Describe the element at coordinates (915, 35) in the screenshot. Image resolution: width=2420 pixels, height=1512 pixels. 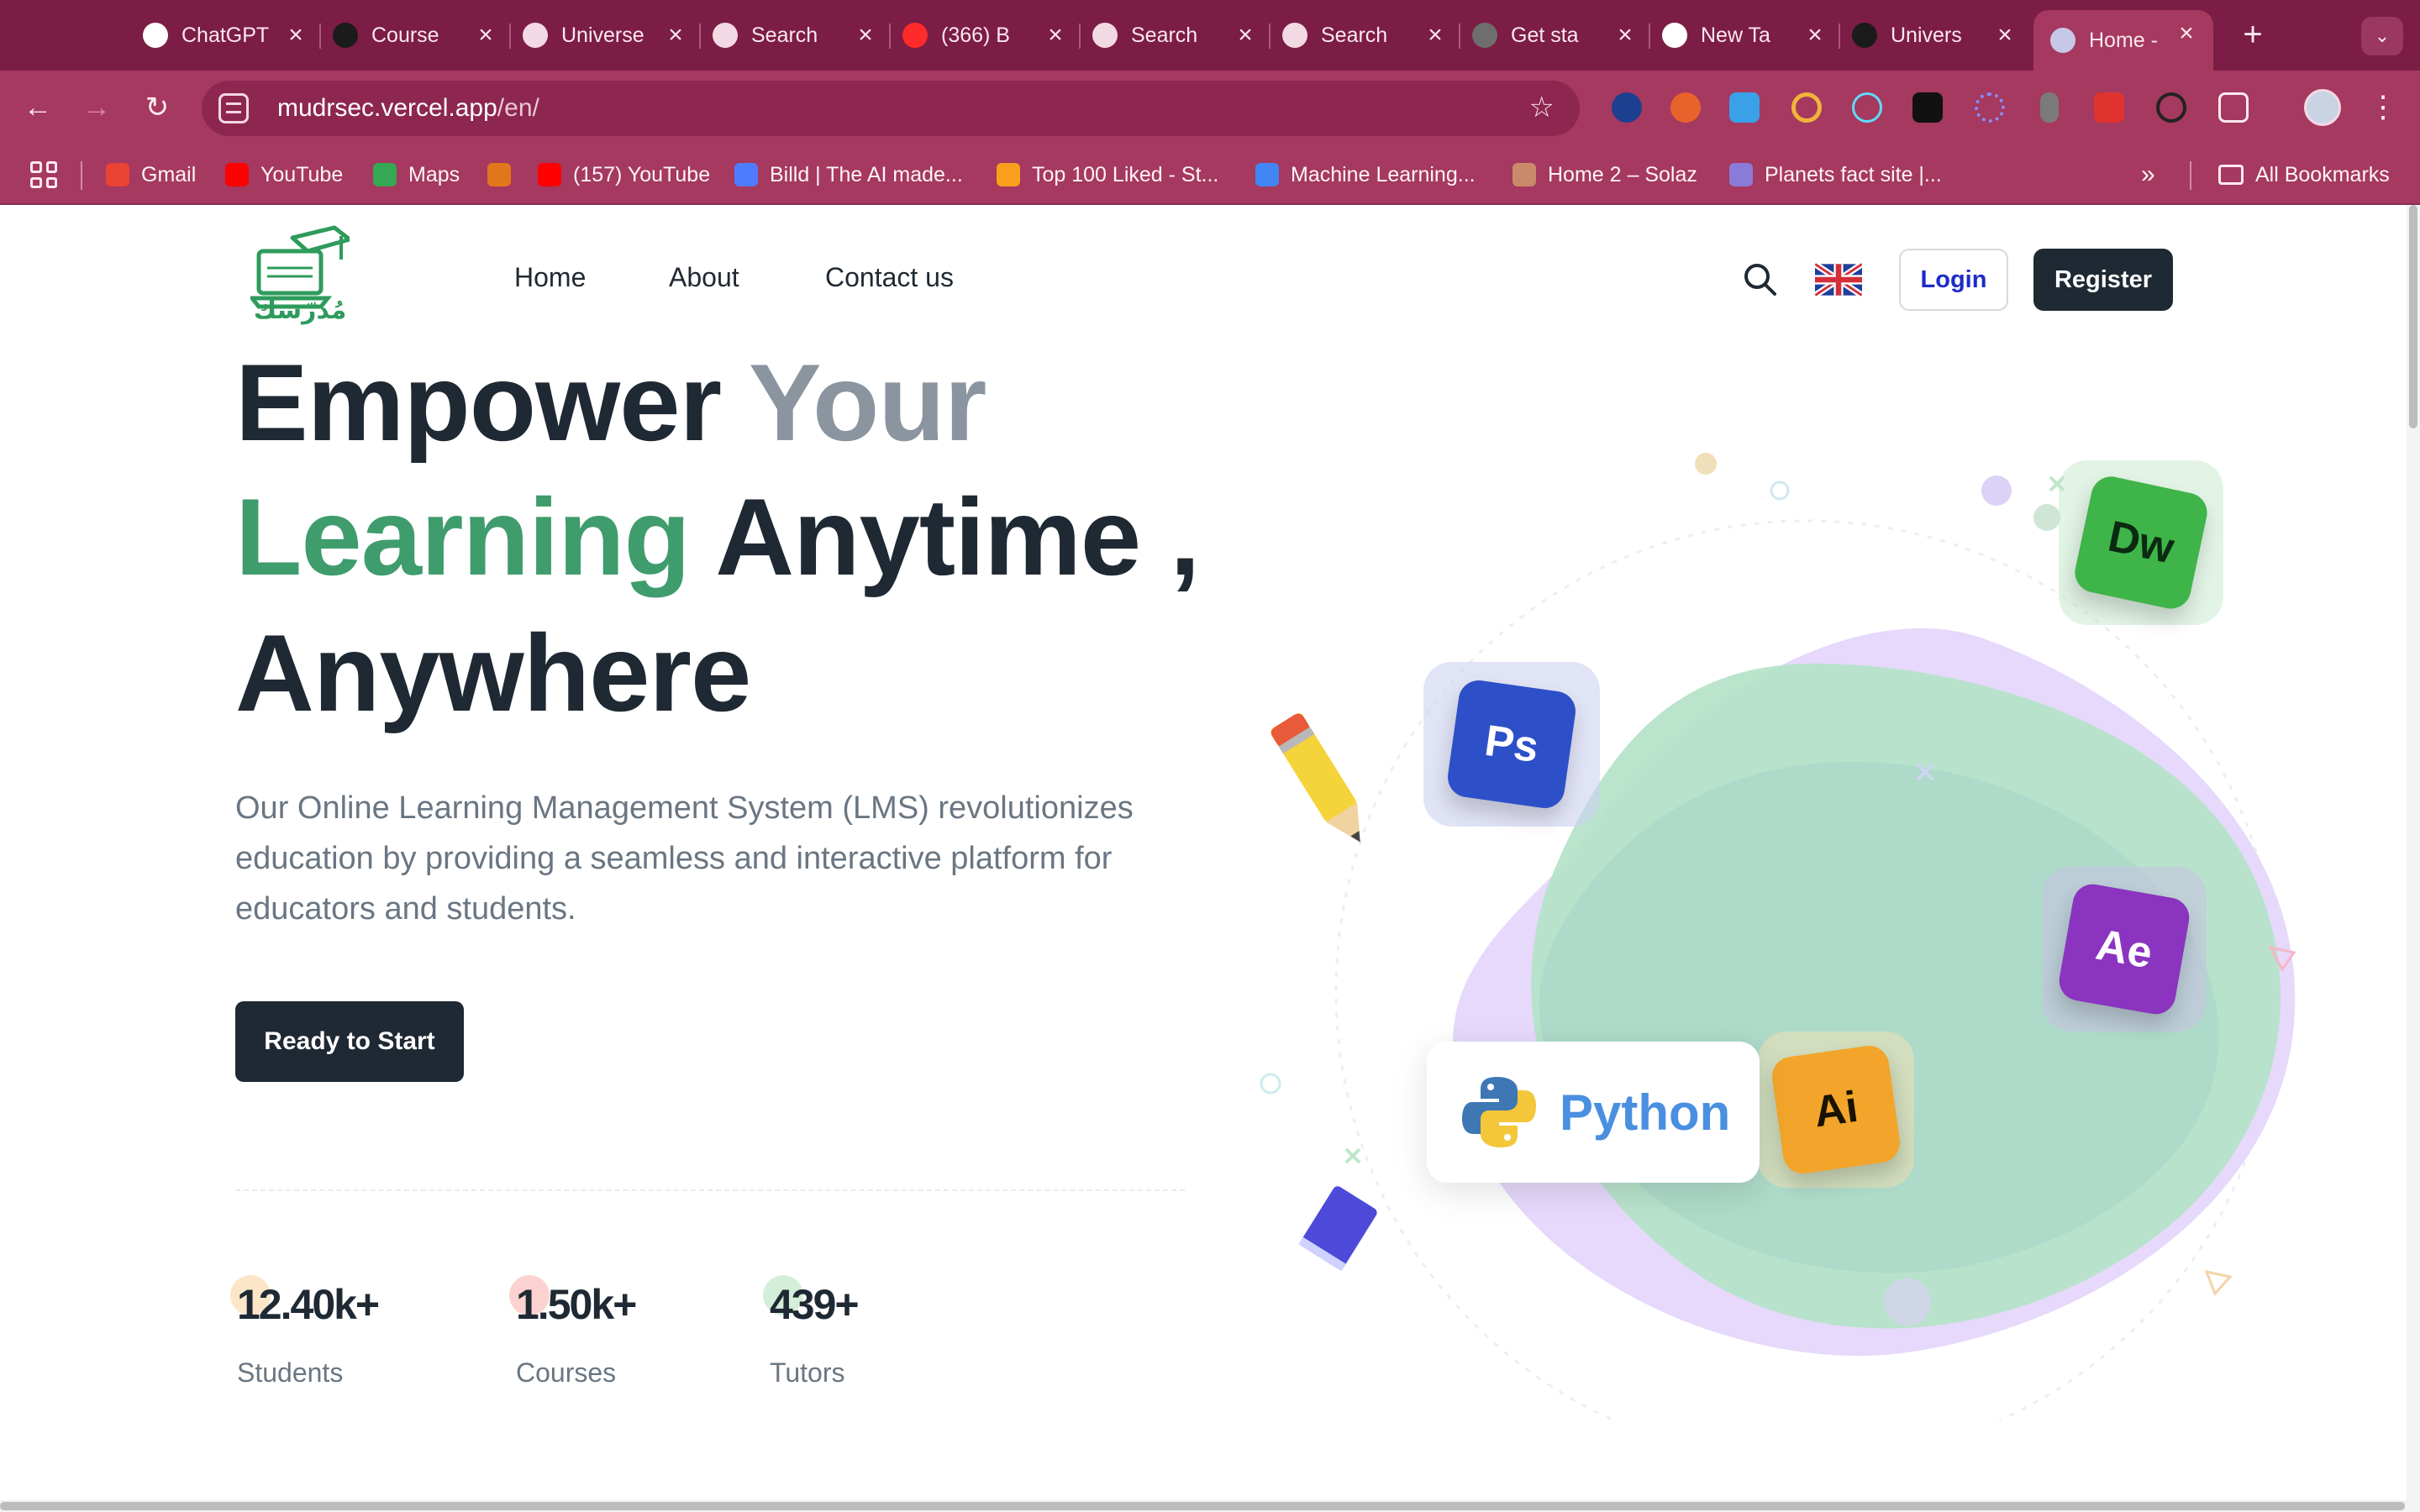
I see `youtube-icon` at that location.